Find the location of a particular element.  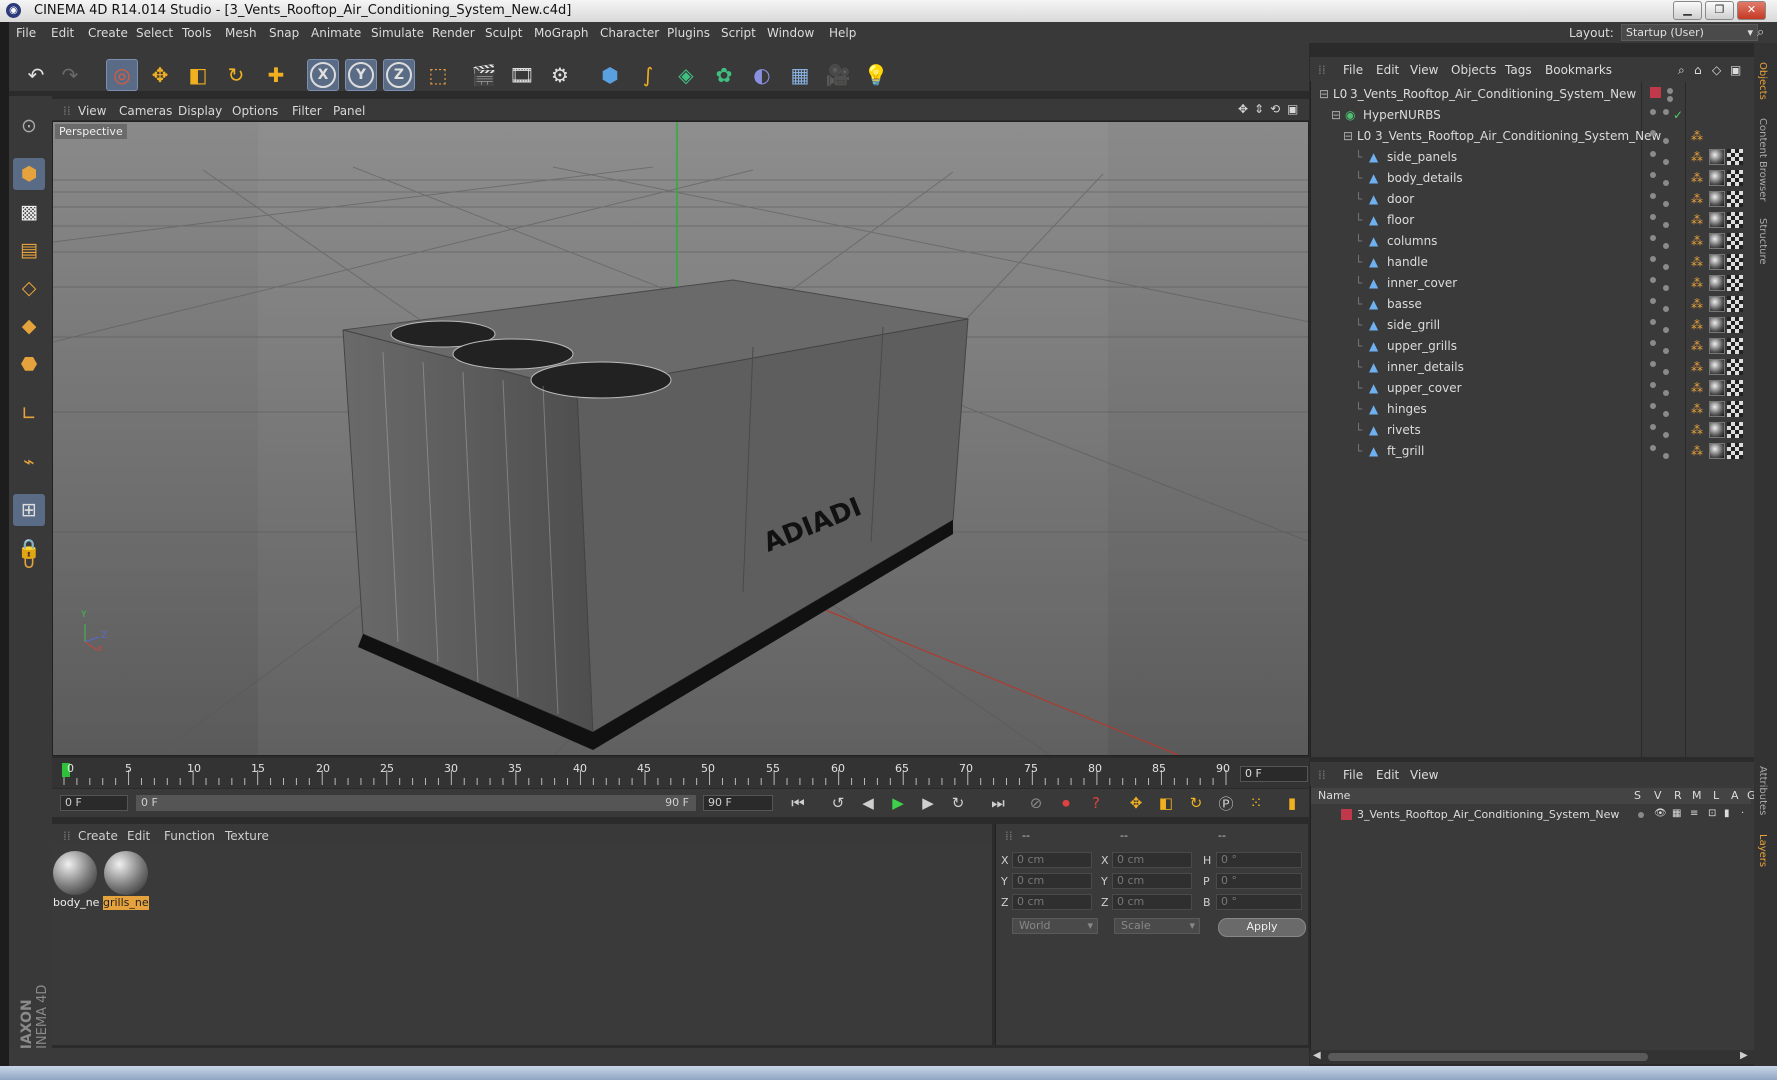

axis-mode-icon: ∟ is located at coordinates (29, 414).